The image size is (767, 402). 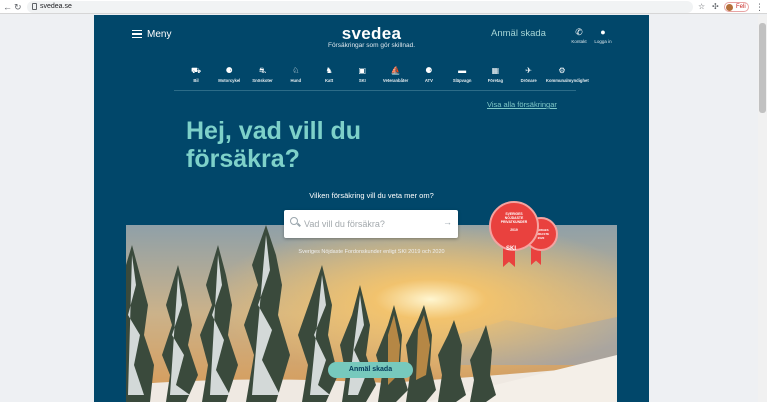 I want to click on arrow-left-icon: ←, so click(x=7, y=7).